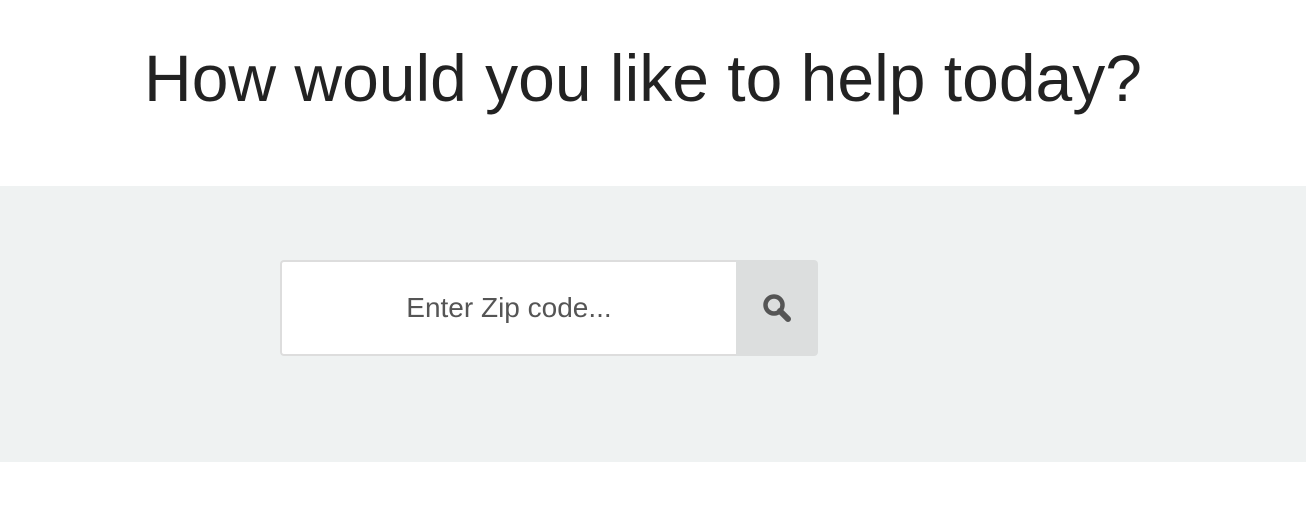 Image resolution: width=1306 pixels, height=506 pixels. I want to click on search-button, so click(777, 308).